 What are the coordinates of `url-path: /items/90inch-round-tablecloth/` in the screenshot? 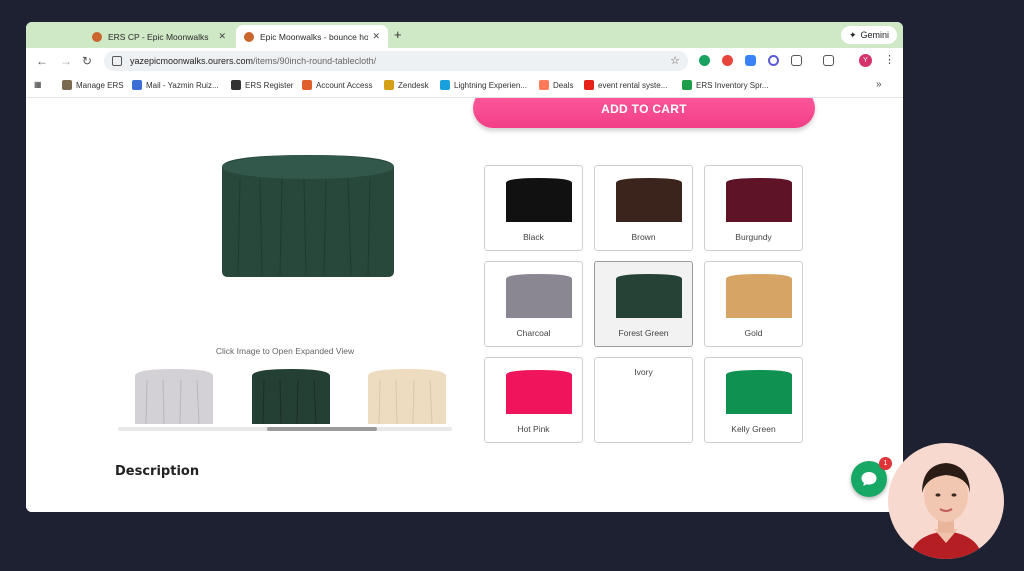 It's located at (315, 61).